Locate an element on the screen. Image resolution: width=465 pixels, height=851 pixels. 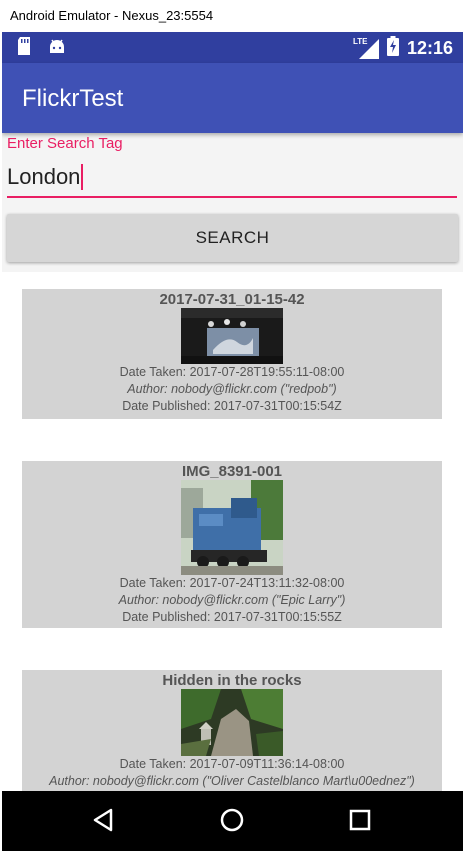
battery-charging-icon is located at coordinates (392, 48).